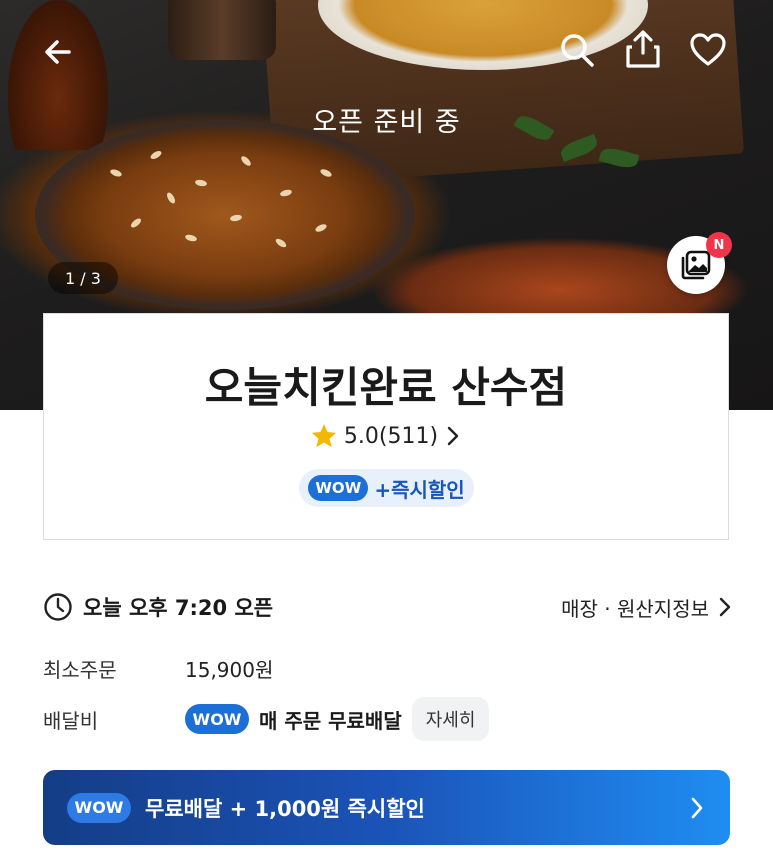 The image size is (773, 855). What do you see at coordinates (58, 607) in the screenshot?
I see `clock-icon` at bounding box center [58, 607].